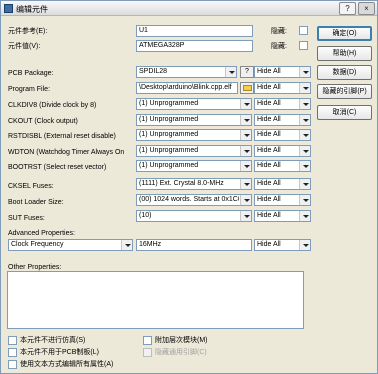 The height and width of the screenshot is (374, 378). What do you see at coordinates (169, 150) in the screenshot?
I see `wdton-value: (1) Unprogrammed` at bounding box center [169, 150].